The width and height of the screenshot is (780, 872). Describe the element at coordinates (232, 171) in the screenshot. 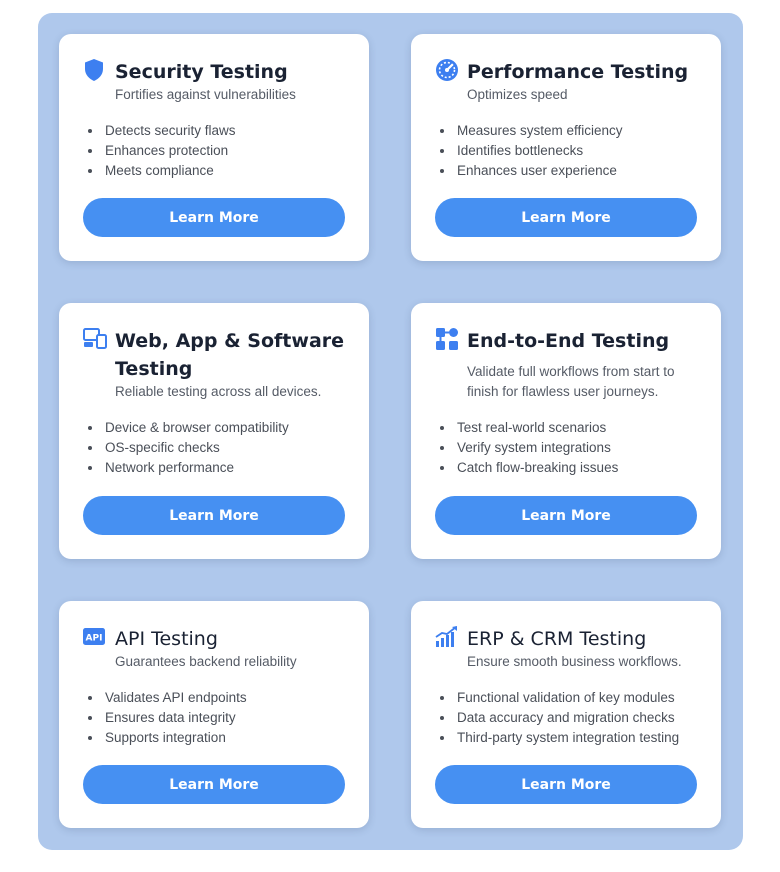

I see `list-item: Meets compliance` at that location.